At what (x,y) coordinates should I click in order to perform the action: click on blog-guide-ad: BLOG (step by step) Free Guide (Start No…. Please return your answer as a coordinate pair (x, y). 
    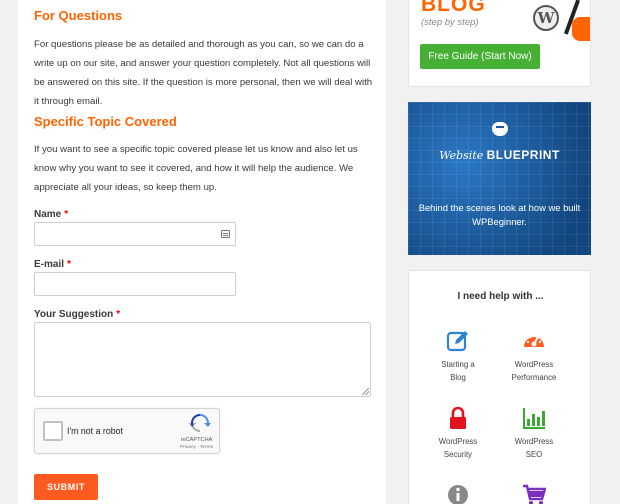
    Looking at the image, I should click on (499, 43).